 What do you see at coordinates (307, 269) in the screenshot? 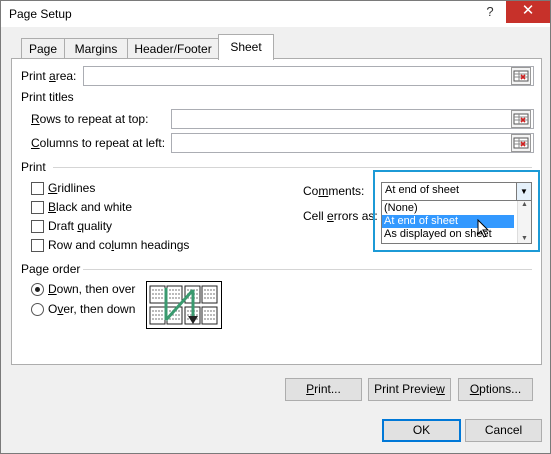
I see `page-order-divider` at bounding box center [307, 269].